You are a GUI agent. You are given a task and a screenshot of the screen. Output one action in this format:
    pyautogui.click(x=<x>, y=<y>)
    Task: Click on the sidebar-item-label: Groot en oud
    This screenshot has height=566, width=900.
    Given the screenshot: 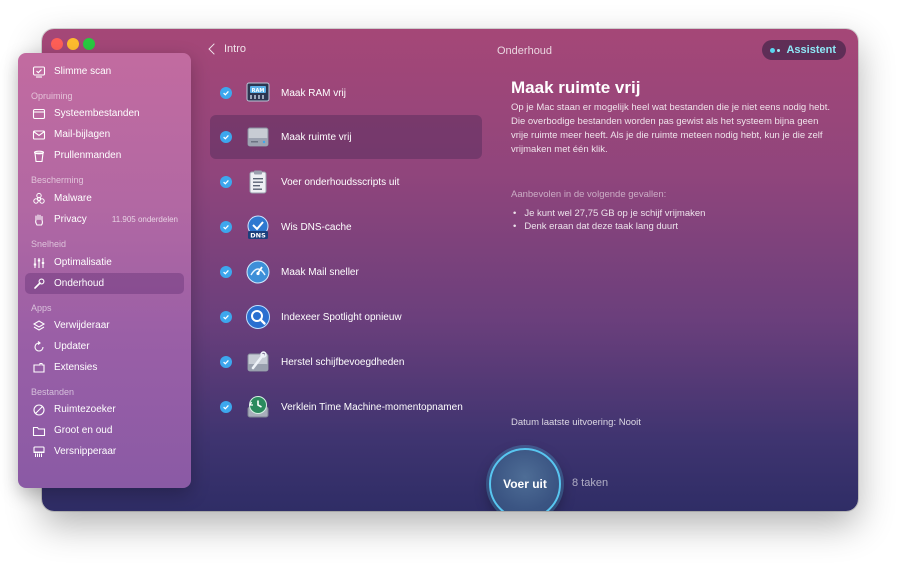 What is the action you would take?
    pyautogui.click(x=83, y=430)
    